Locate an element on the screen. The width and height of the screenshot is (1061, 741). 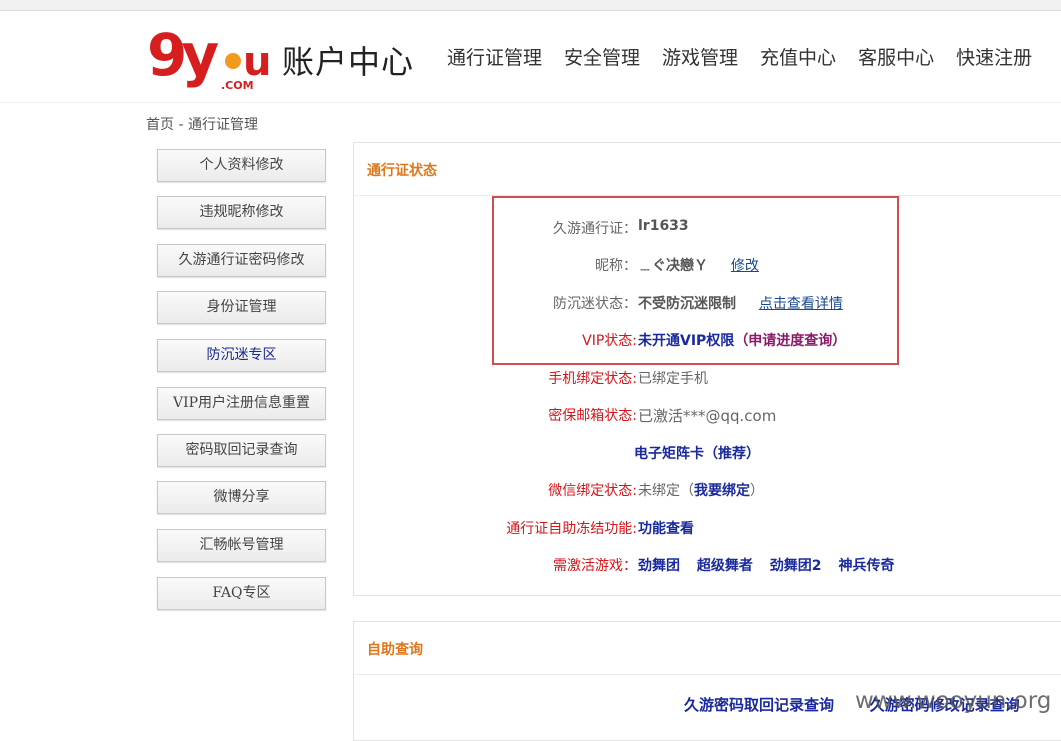
sidebar-item-anti-addiction: 防沉迷专区 is located at coordinates (241, 355).